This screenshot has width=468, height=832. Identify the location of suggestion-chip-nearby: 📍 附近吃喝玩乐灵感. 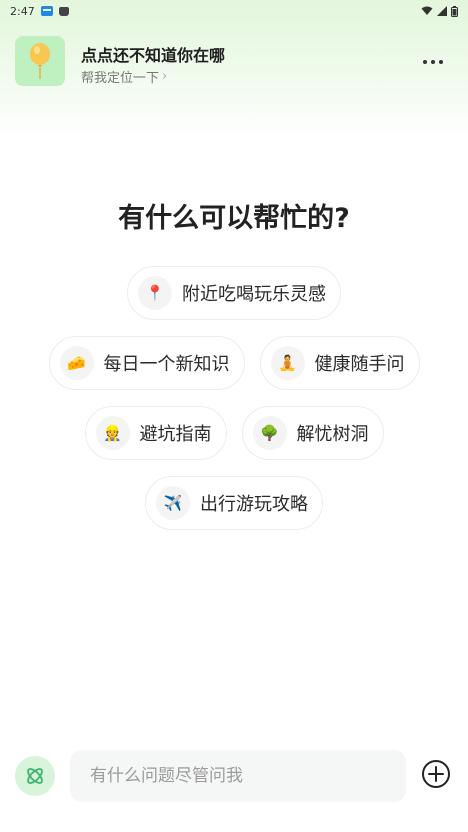
(234, 293).